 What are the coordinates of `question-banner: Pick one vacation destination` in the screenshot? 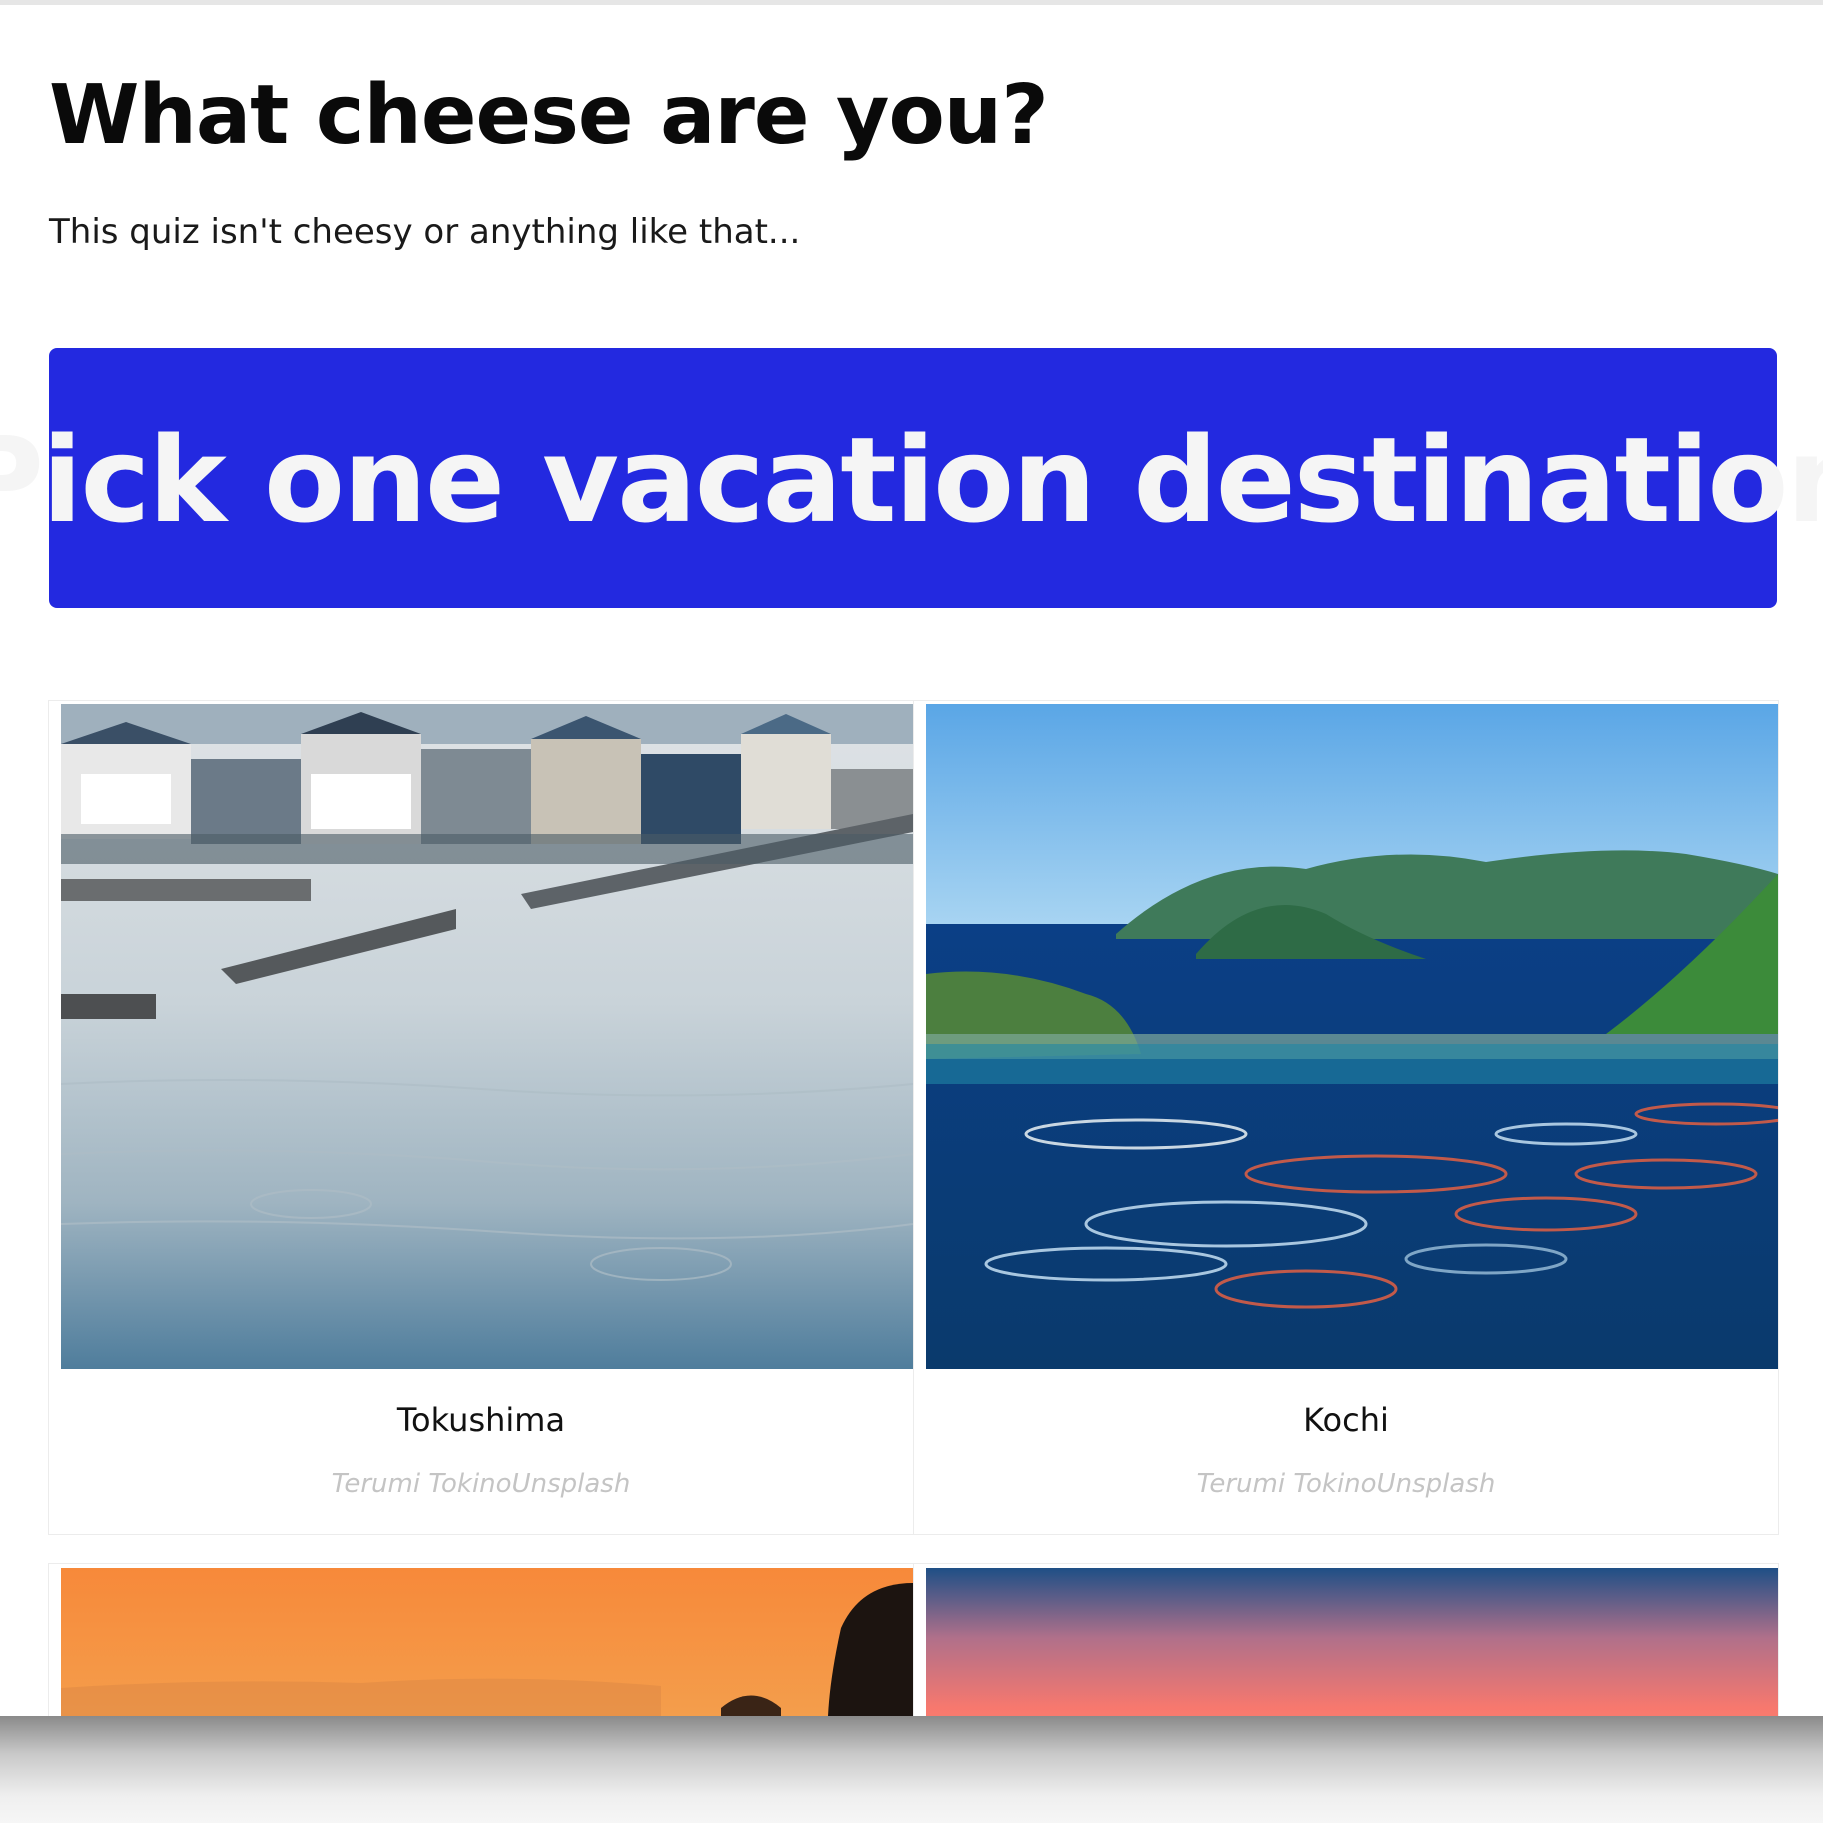 It's located at (911, 478).